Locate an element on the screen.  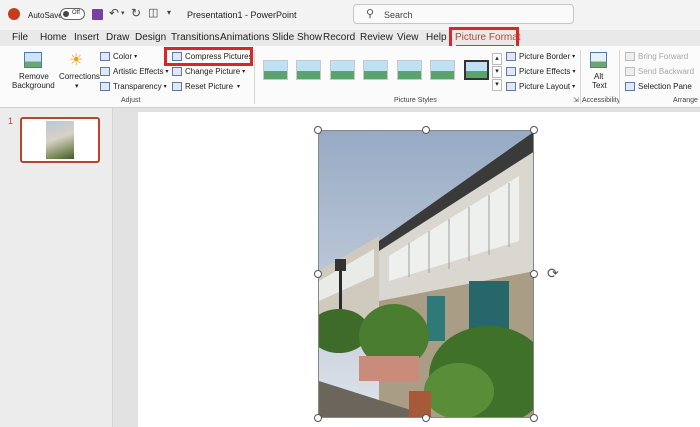
change-picture-dropdown-icon: ▾ is located at coordinates (244, 72).